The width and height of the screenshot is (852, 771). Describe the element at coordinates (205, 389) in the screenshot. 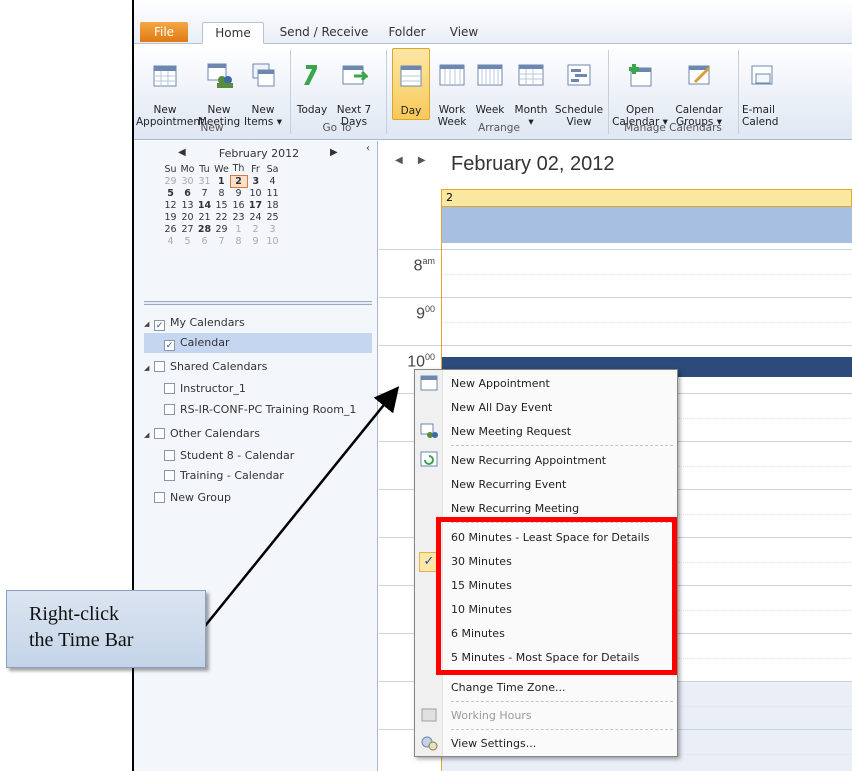

I see `calendar-item-instructor: Instructor_1` at that location.